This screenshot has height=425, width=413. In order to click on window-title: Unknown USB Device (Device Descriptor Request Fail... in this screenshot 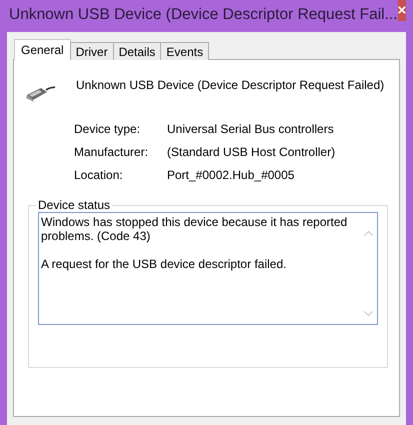, I will do `click(203, 14)`.